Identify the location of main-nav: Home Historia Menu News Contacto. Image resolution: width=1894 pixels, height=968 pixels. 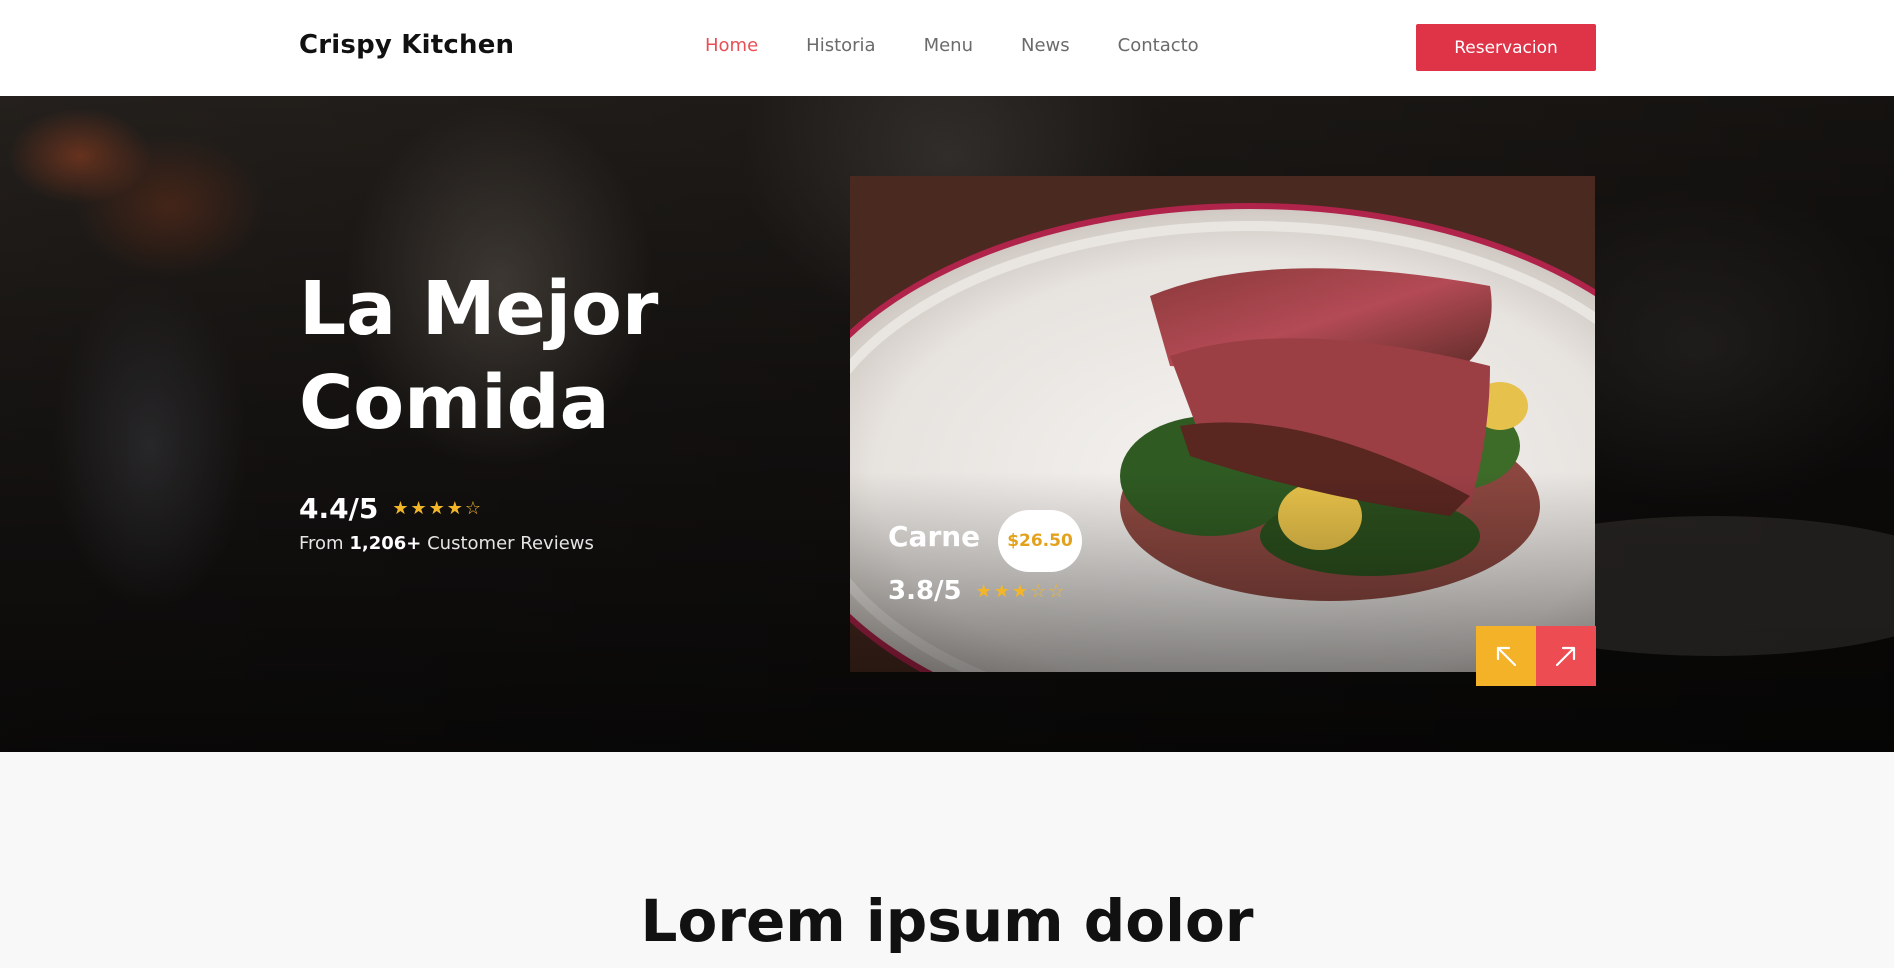
(976, 45).